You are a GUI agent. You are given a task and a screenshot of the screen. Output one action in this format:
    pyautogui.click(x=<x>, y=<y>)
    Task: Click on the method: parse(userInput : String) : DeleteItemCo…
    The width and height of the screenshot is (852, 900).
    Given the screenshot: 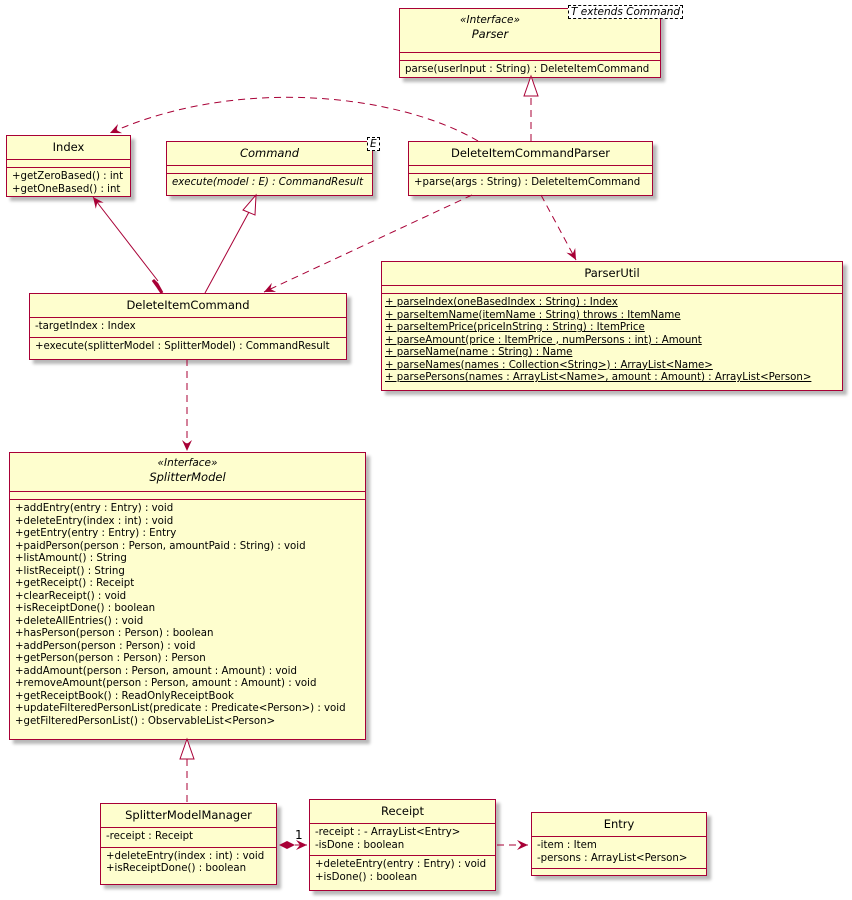 What is the action you would take?
    pyautogui.click(x=527, y=69)
    